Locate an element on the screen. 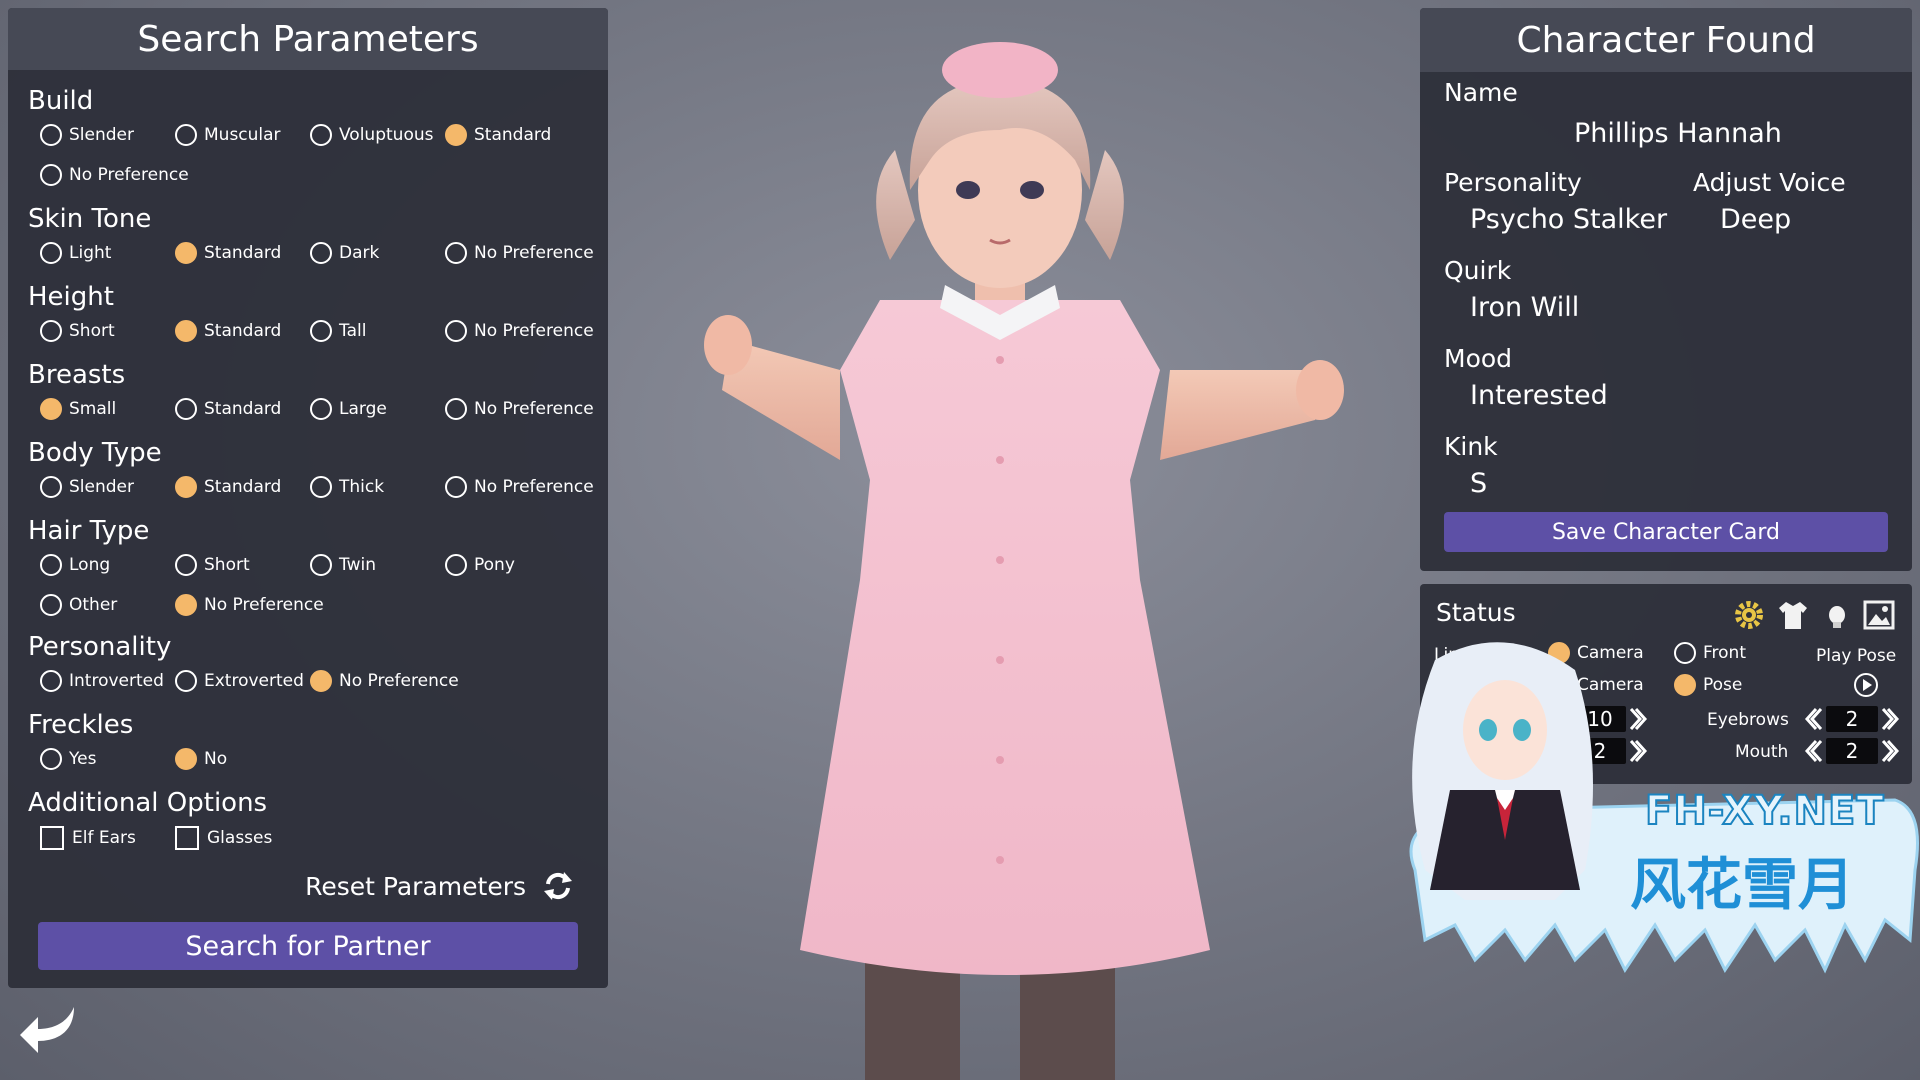 This screenshot has width=1920, height=1080. body-type-option-thick: Thick is located at coordinates (347, 487).